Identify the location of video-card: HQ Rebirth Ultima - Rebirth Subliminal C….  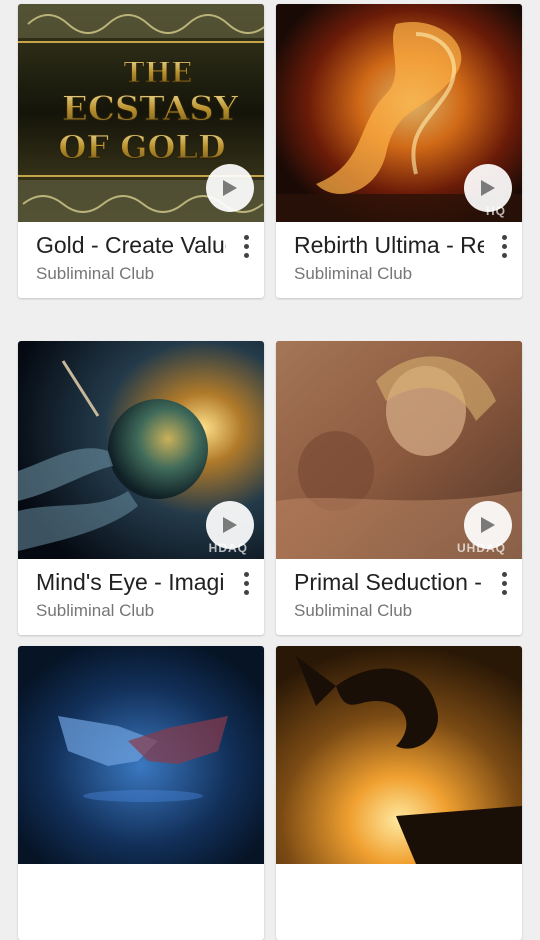
(399, 151).